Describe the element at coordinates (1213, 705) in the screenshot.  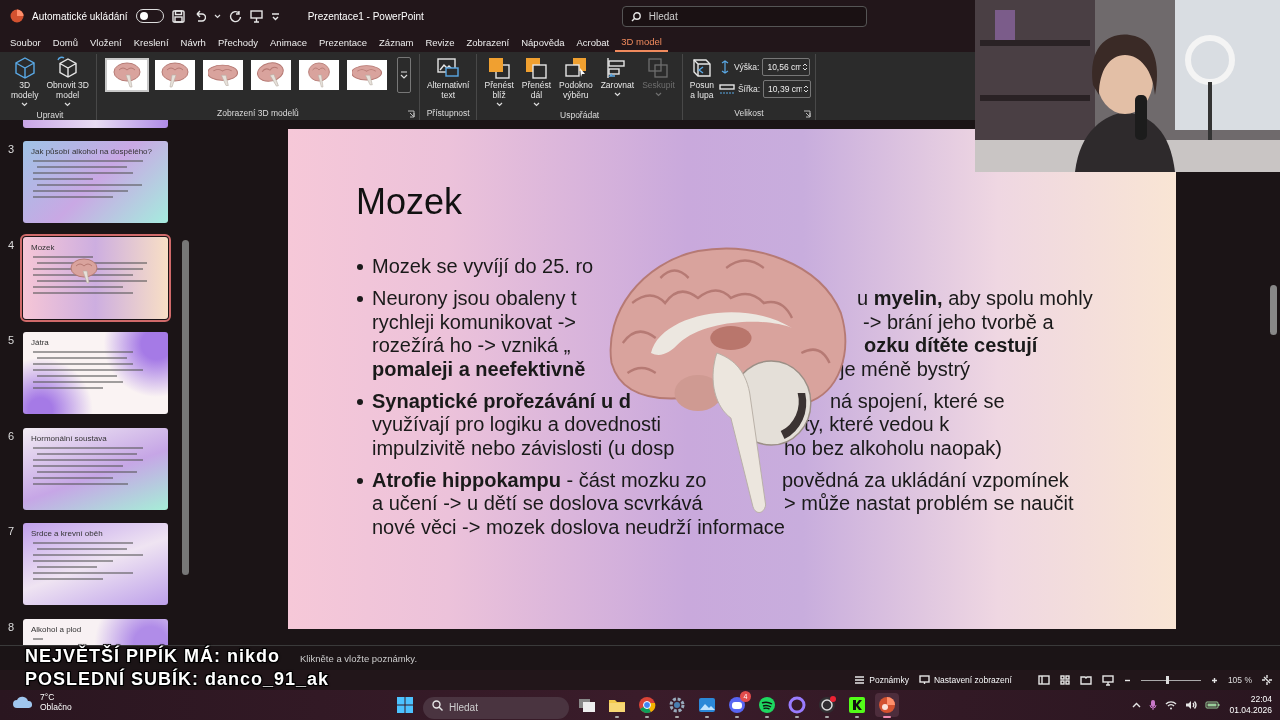
I see `battery-icon` at that location.